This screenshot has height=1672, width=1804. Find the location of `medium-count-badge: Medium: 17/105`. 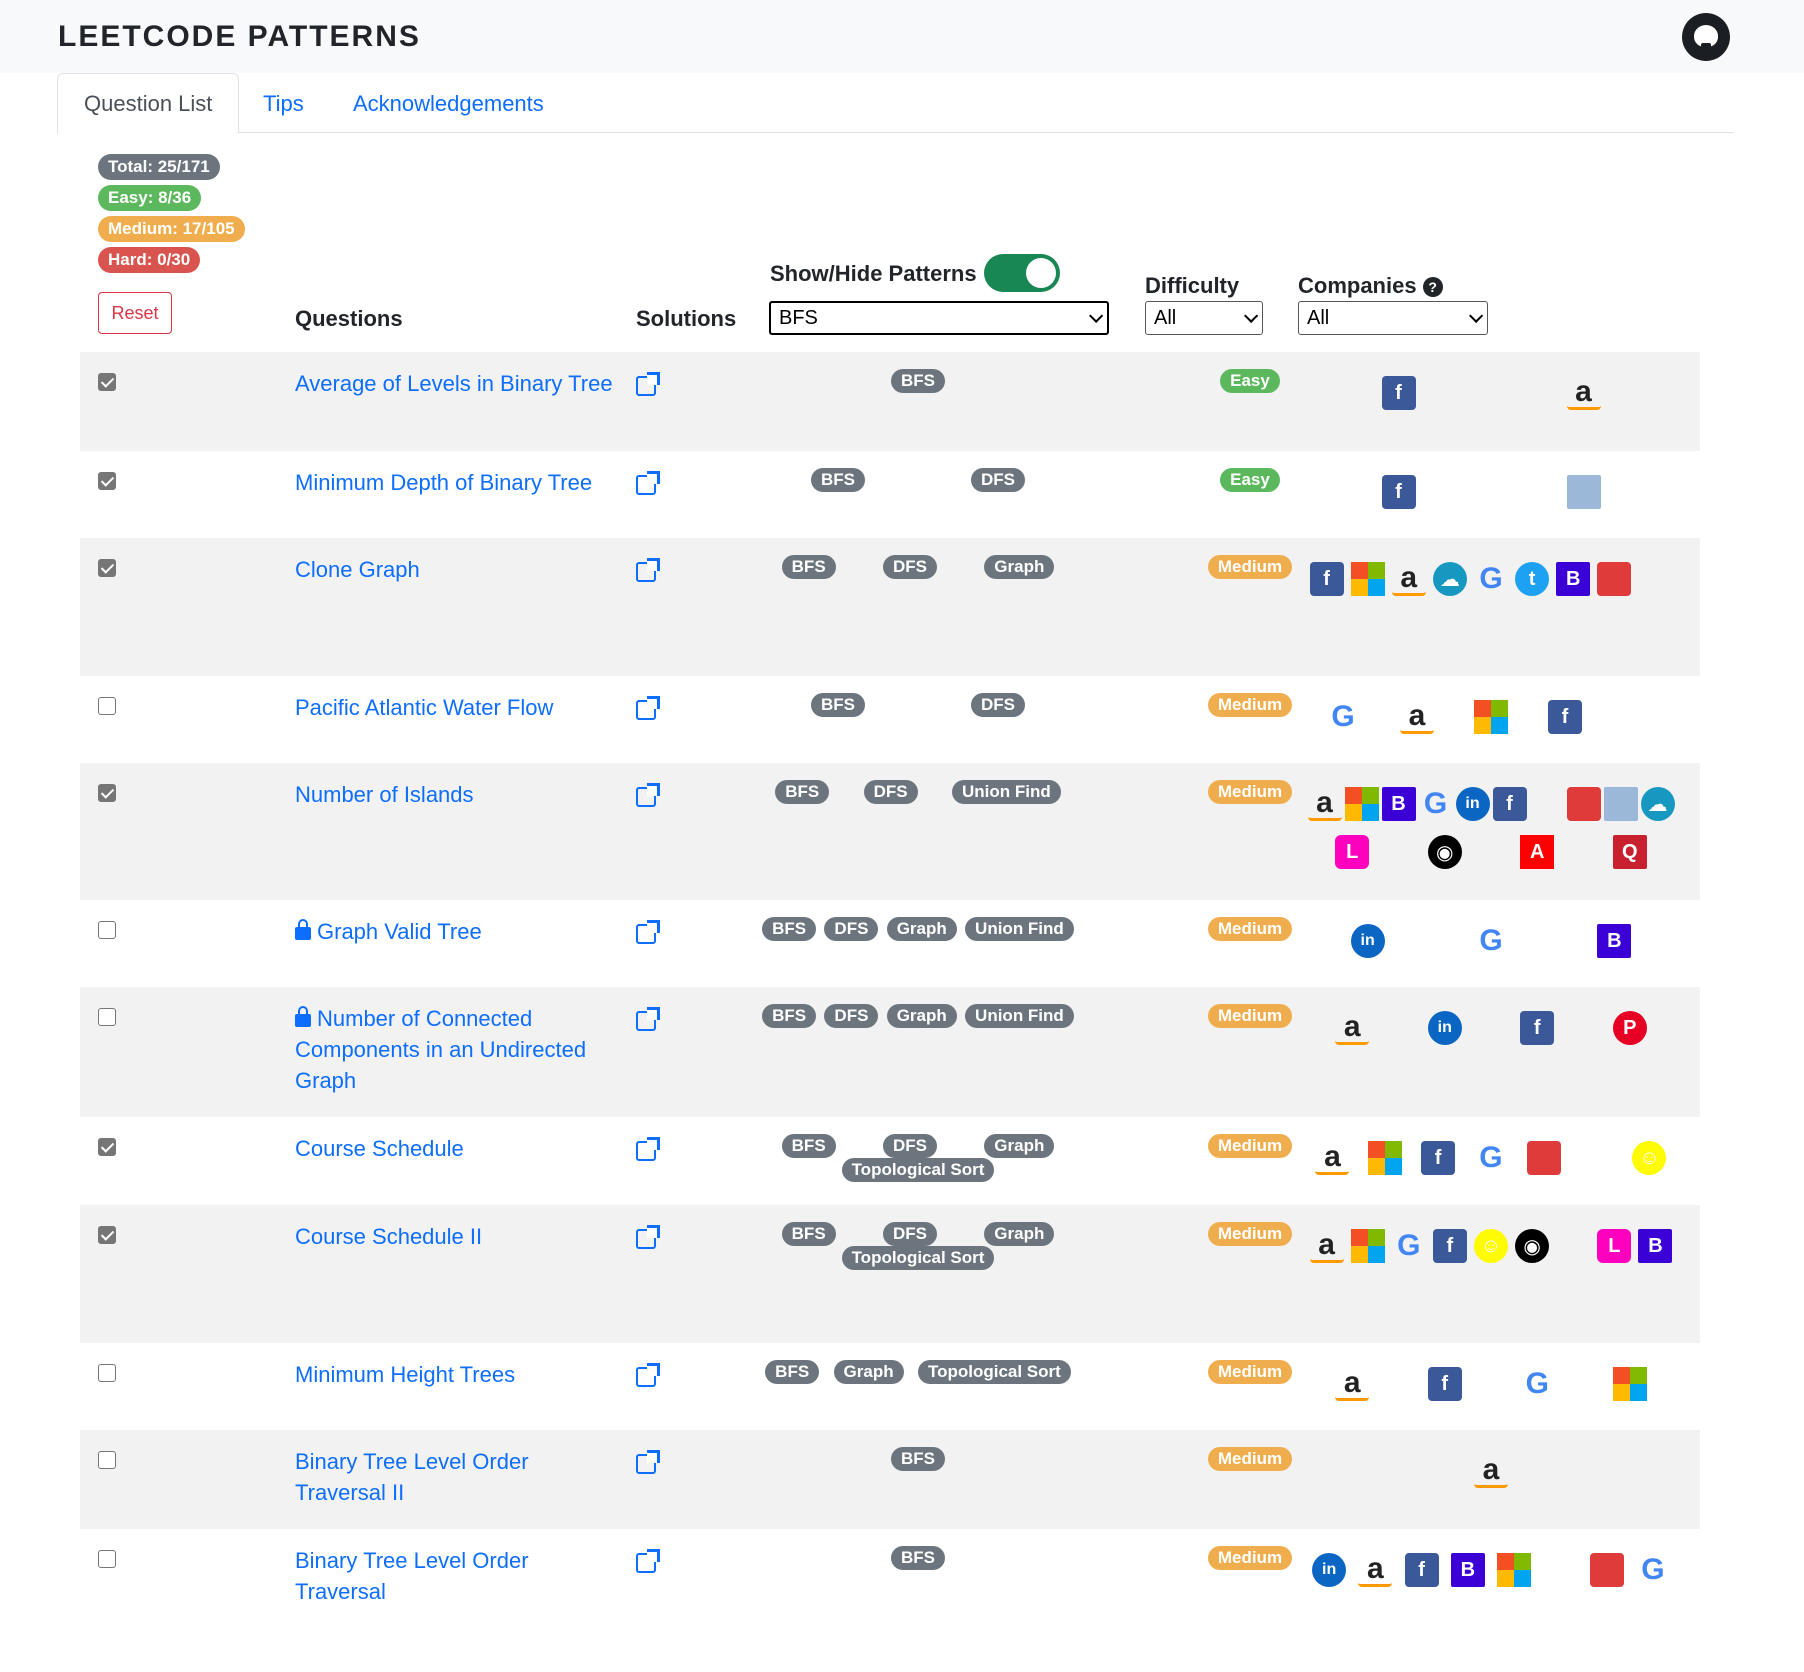

medium-count-badge: Medium: 17/105 is located at coordinates (171, 229).